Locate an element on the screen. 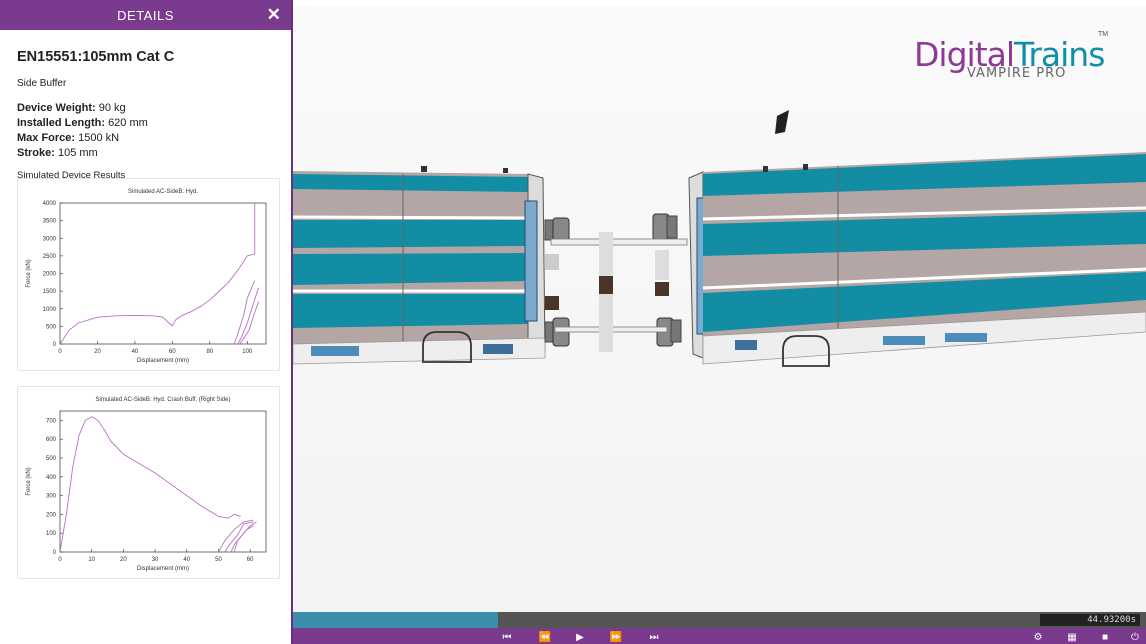 Image resolution: width=1146 pixels, height=644 pixels. property-row: Max Force: 1500 kN is located at coordinates (145, 138).